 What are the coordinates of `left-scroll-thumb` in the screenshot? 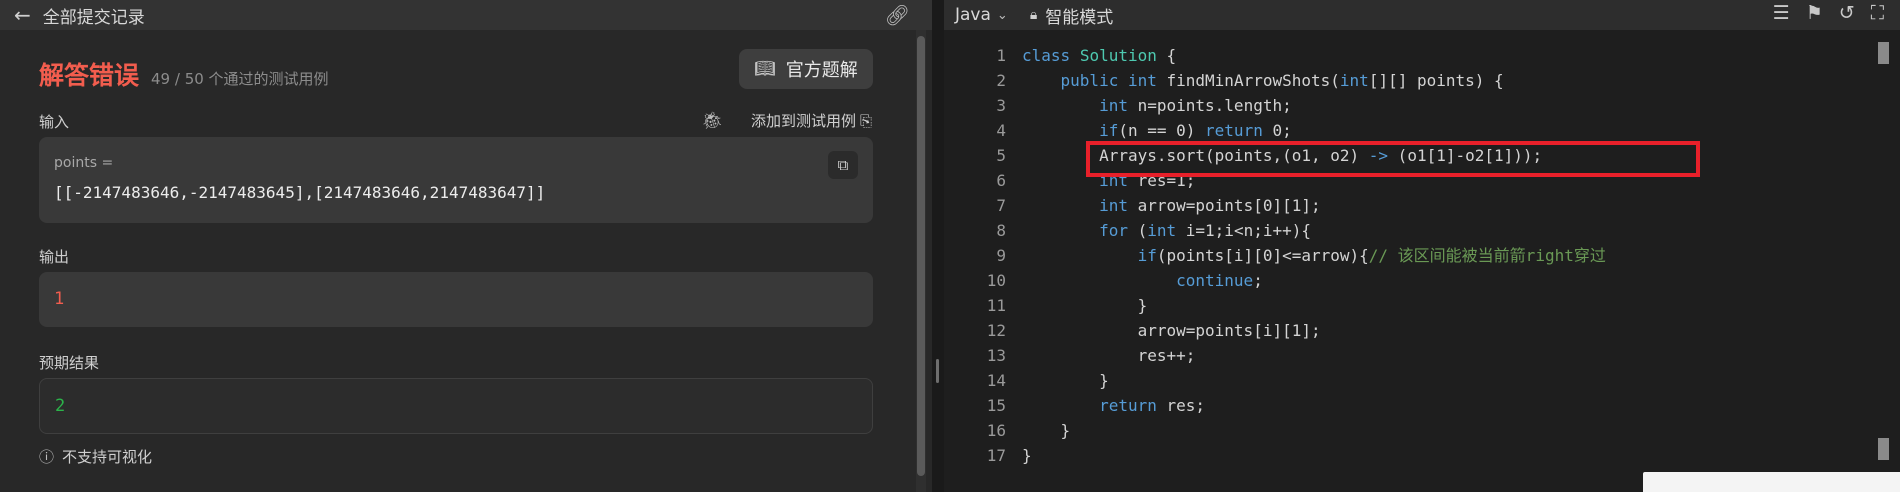 It's located at (921, 256).